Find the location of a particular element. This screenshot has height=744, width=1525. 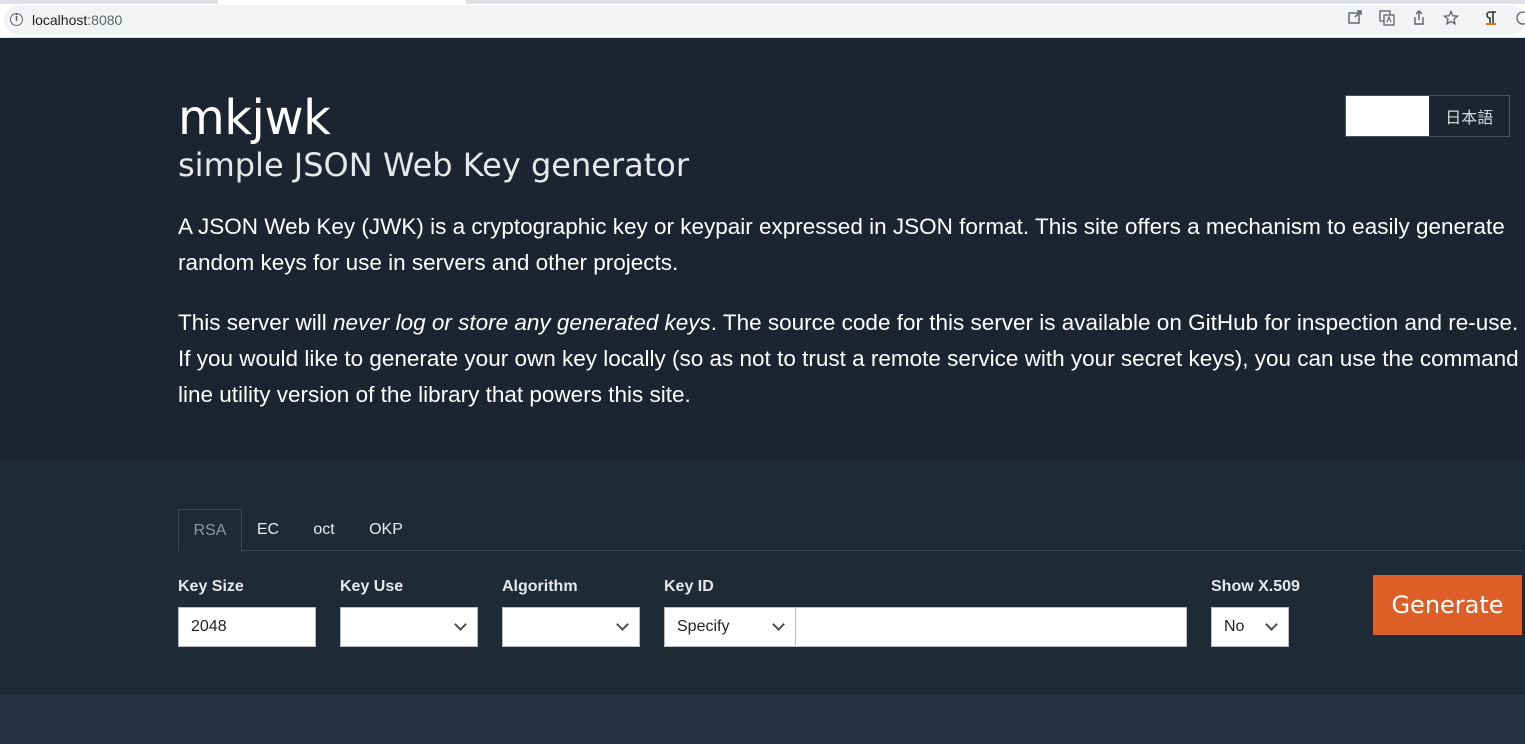

browser-toolbar: i localhost:8080 is located at coordinates (762, 19).